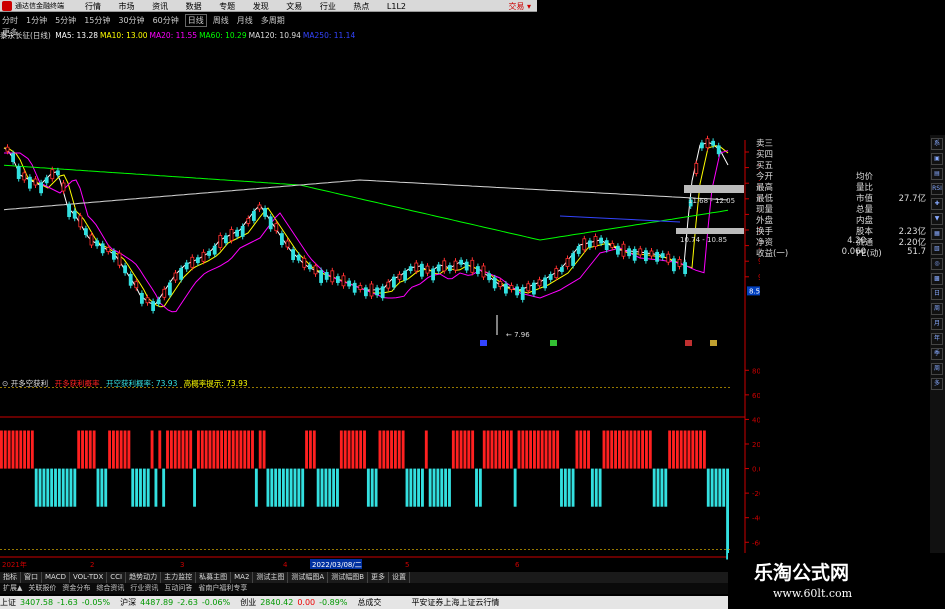  I want to click on toolbar-button: ▼, so click(937, 219).